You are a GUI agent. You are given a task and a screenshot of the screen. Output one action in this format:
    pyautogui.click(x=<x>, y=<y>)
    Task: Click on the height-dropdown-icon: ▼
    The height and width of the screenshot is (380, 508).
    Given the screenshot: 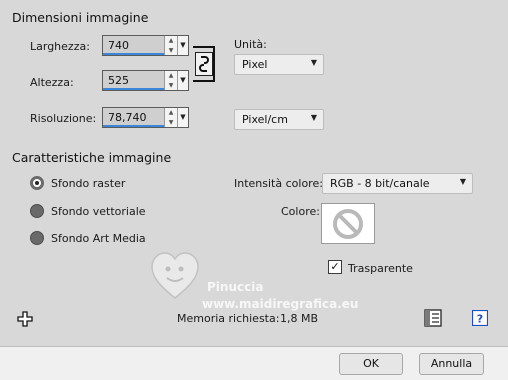 What is the action you would take?
    pyautogui.click(x=182, y=80)
    